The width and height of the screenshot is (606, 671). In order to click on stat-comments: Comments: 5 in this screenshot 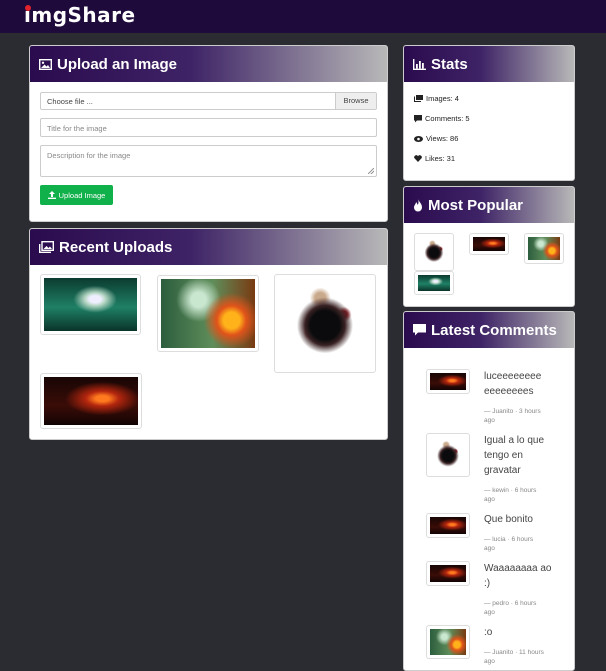, I will do `click(442, 118)`.